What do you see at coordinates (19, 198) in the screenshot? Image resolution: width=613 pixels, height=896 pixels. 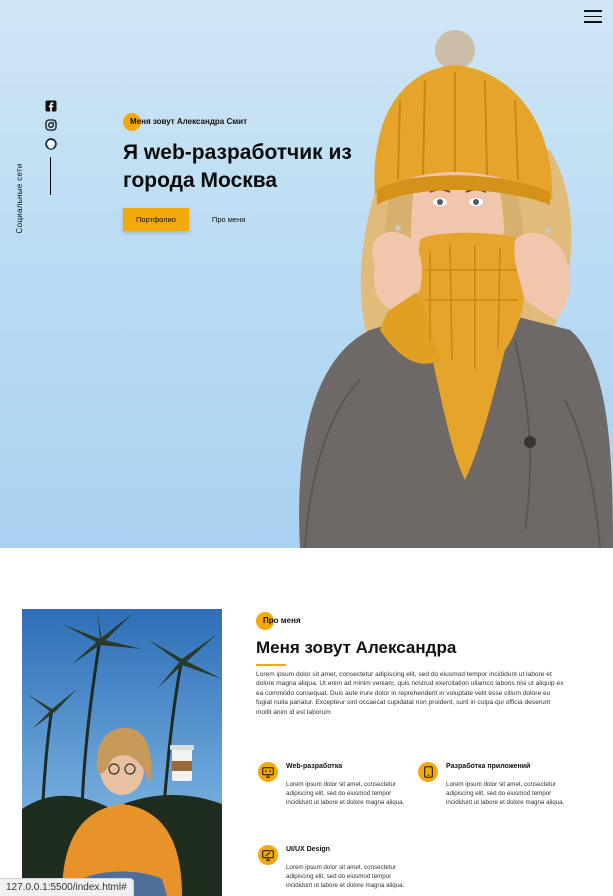 I see `social-label: Социальные сети` at bounding box center [19, 198].